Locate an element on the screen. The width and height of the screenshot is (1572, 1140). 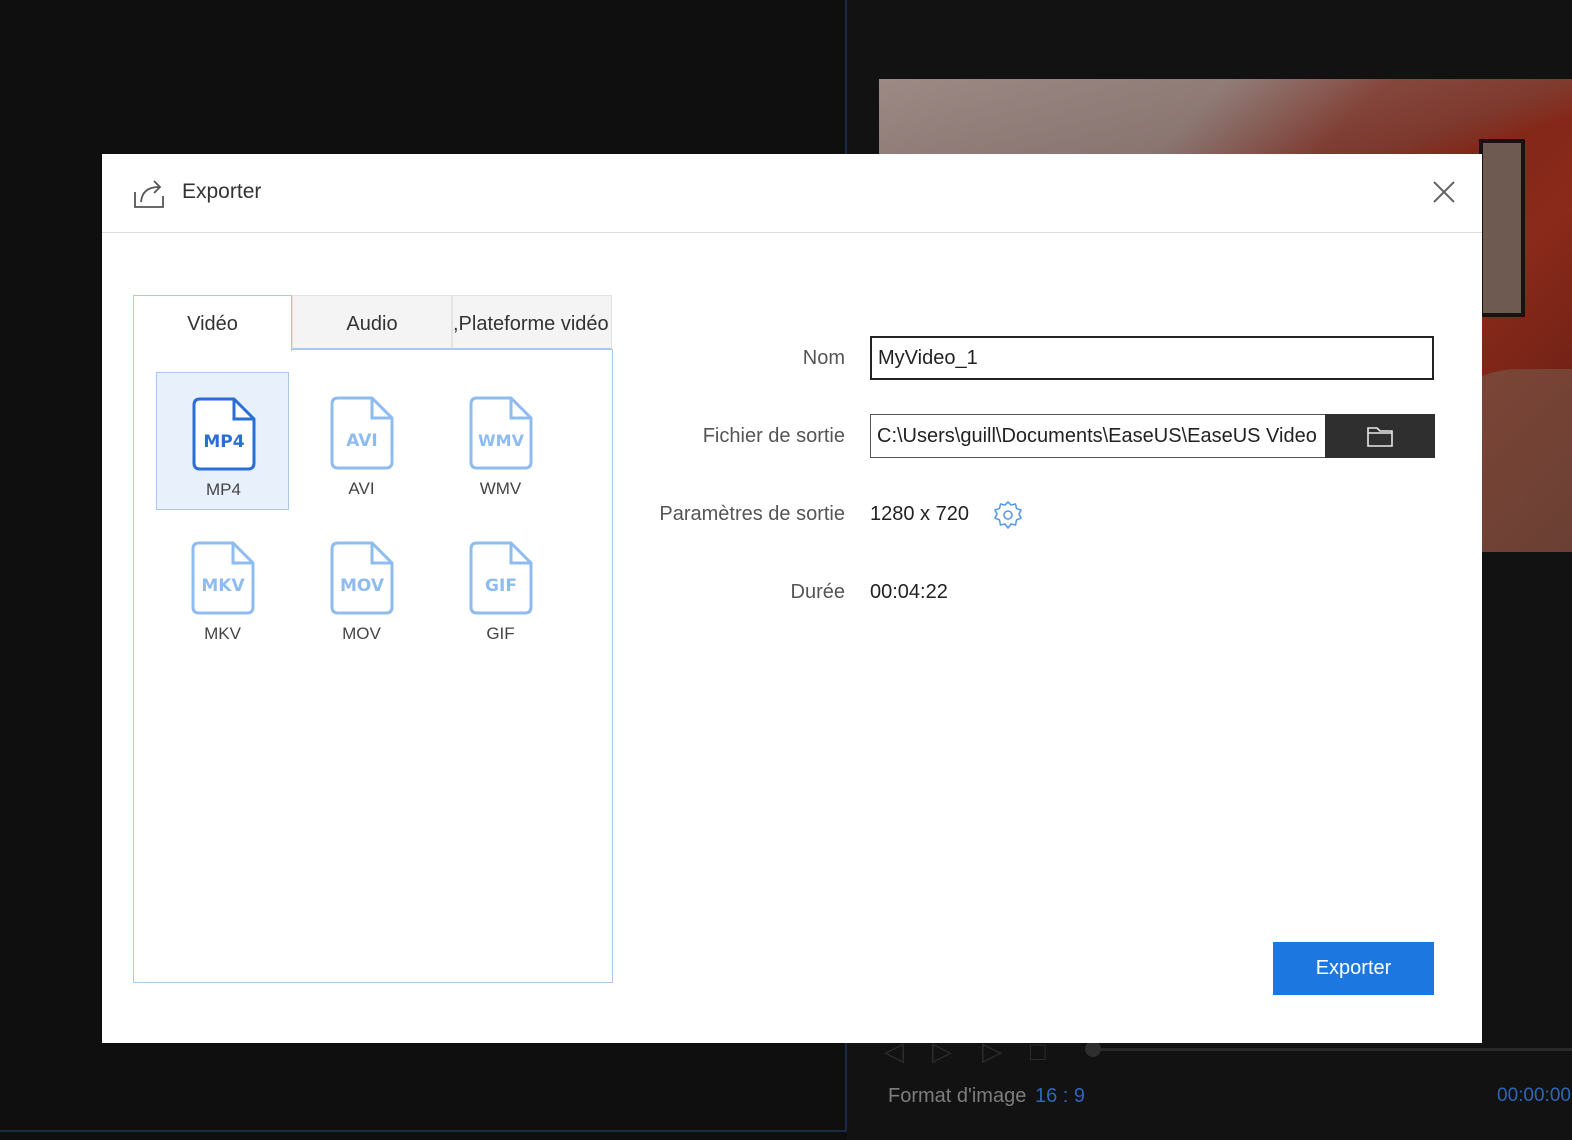
name-input is located at coordinates (1152, 358).